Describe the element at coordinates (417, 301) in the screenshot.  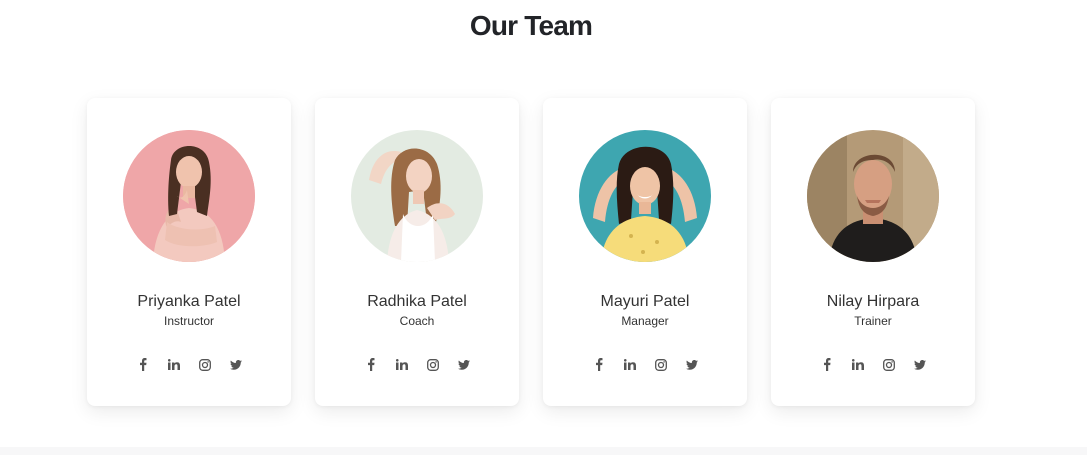
I see `member-name: Radhika Patel` at that location.